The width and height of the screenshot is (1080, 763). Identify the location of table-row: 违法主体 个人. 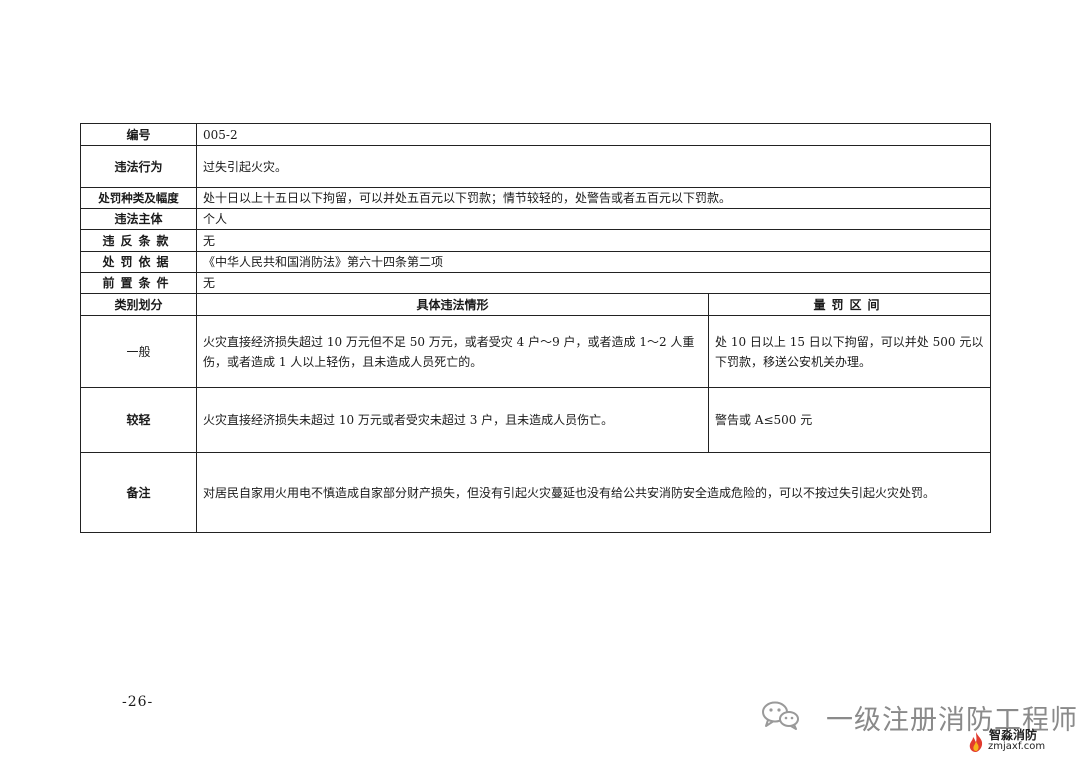
(535, 219).